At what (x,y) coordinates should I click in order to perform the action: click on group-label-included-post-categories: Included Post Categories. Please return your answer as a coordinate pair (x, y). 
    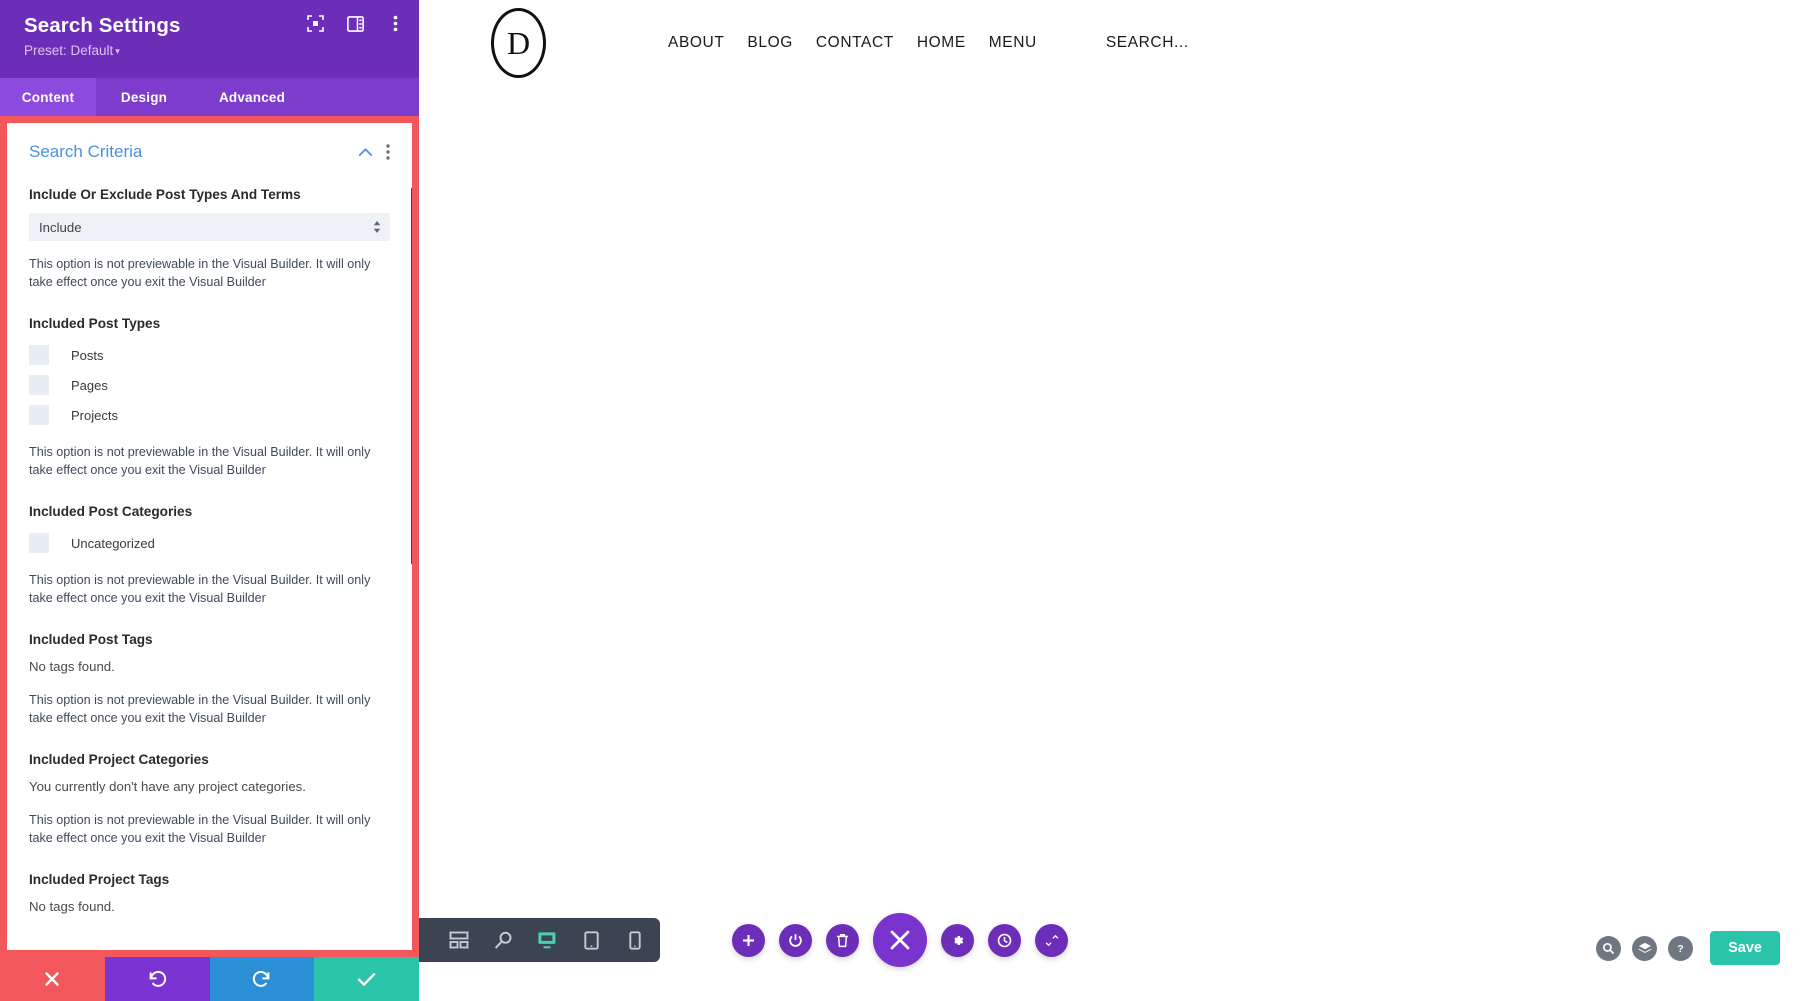
    Looking at the image, I should click on (111, 511).